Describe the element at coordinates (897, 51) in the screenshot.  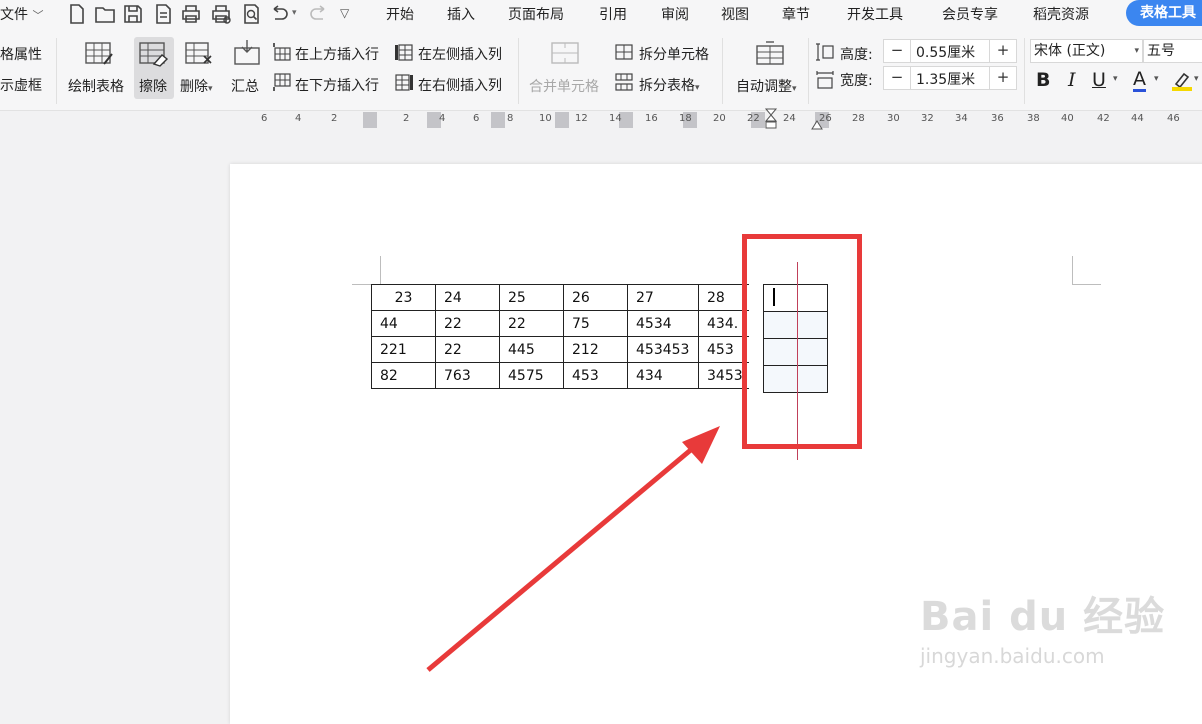
I see `decrease-height-button: −` at that location.